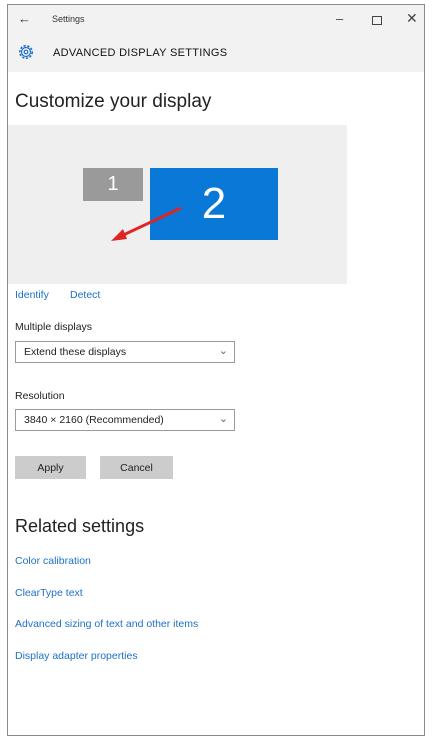 The image size is (434, 743). Describe the element at coordinates (339, 18) in the screenshot. I see `minimize-button: –` at that location.